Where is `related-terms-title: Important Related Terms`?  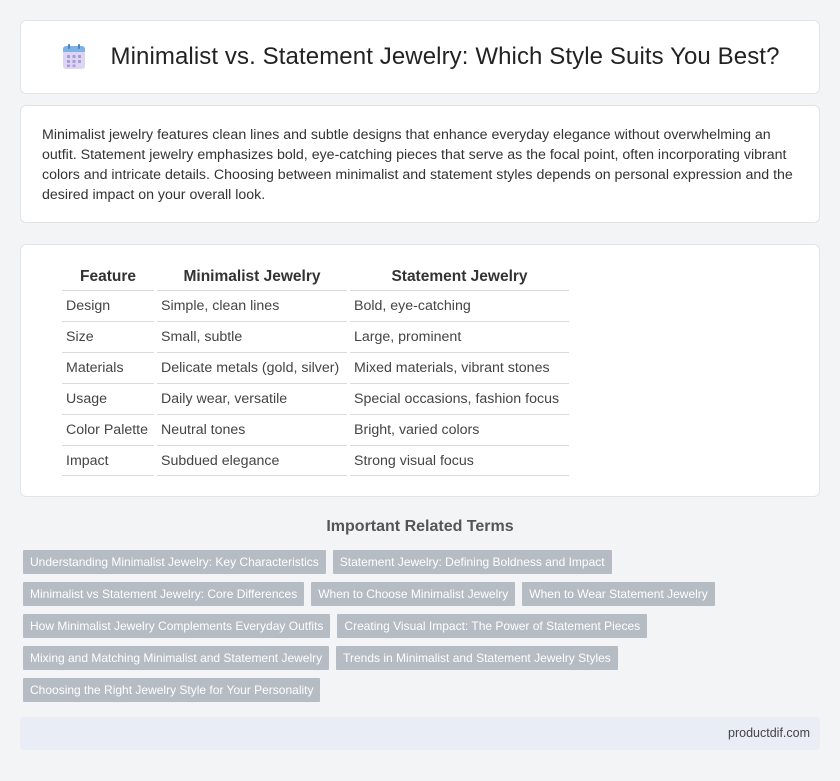
related-terms-title: Important Related Terms is located at coordinates (420, 526).